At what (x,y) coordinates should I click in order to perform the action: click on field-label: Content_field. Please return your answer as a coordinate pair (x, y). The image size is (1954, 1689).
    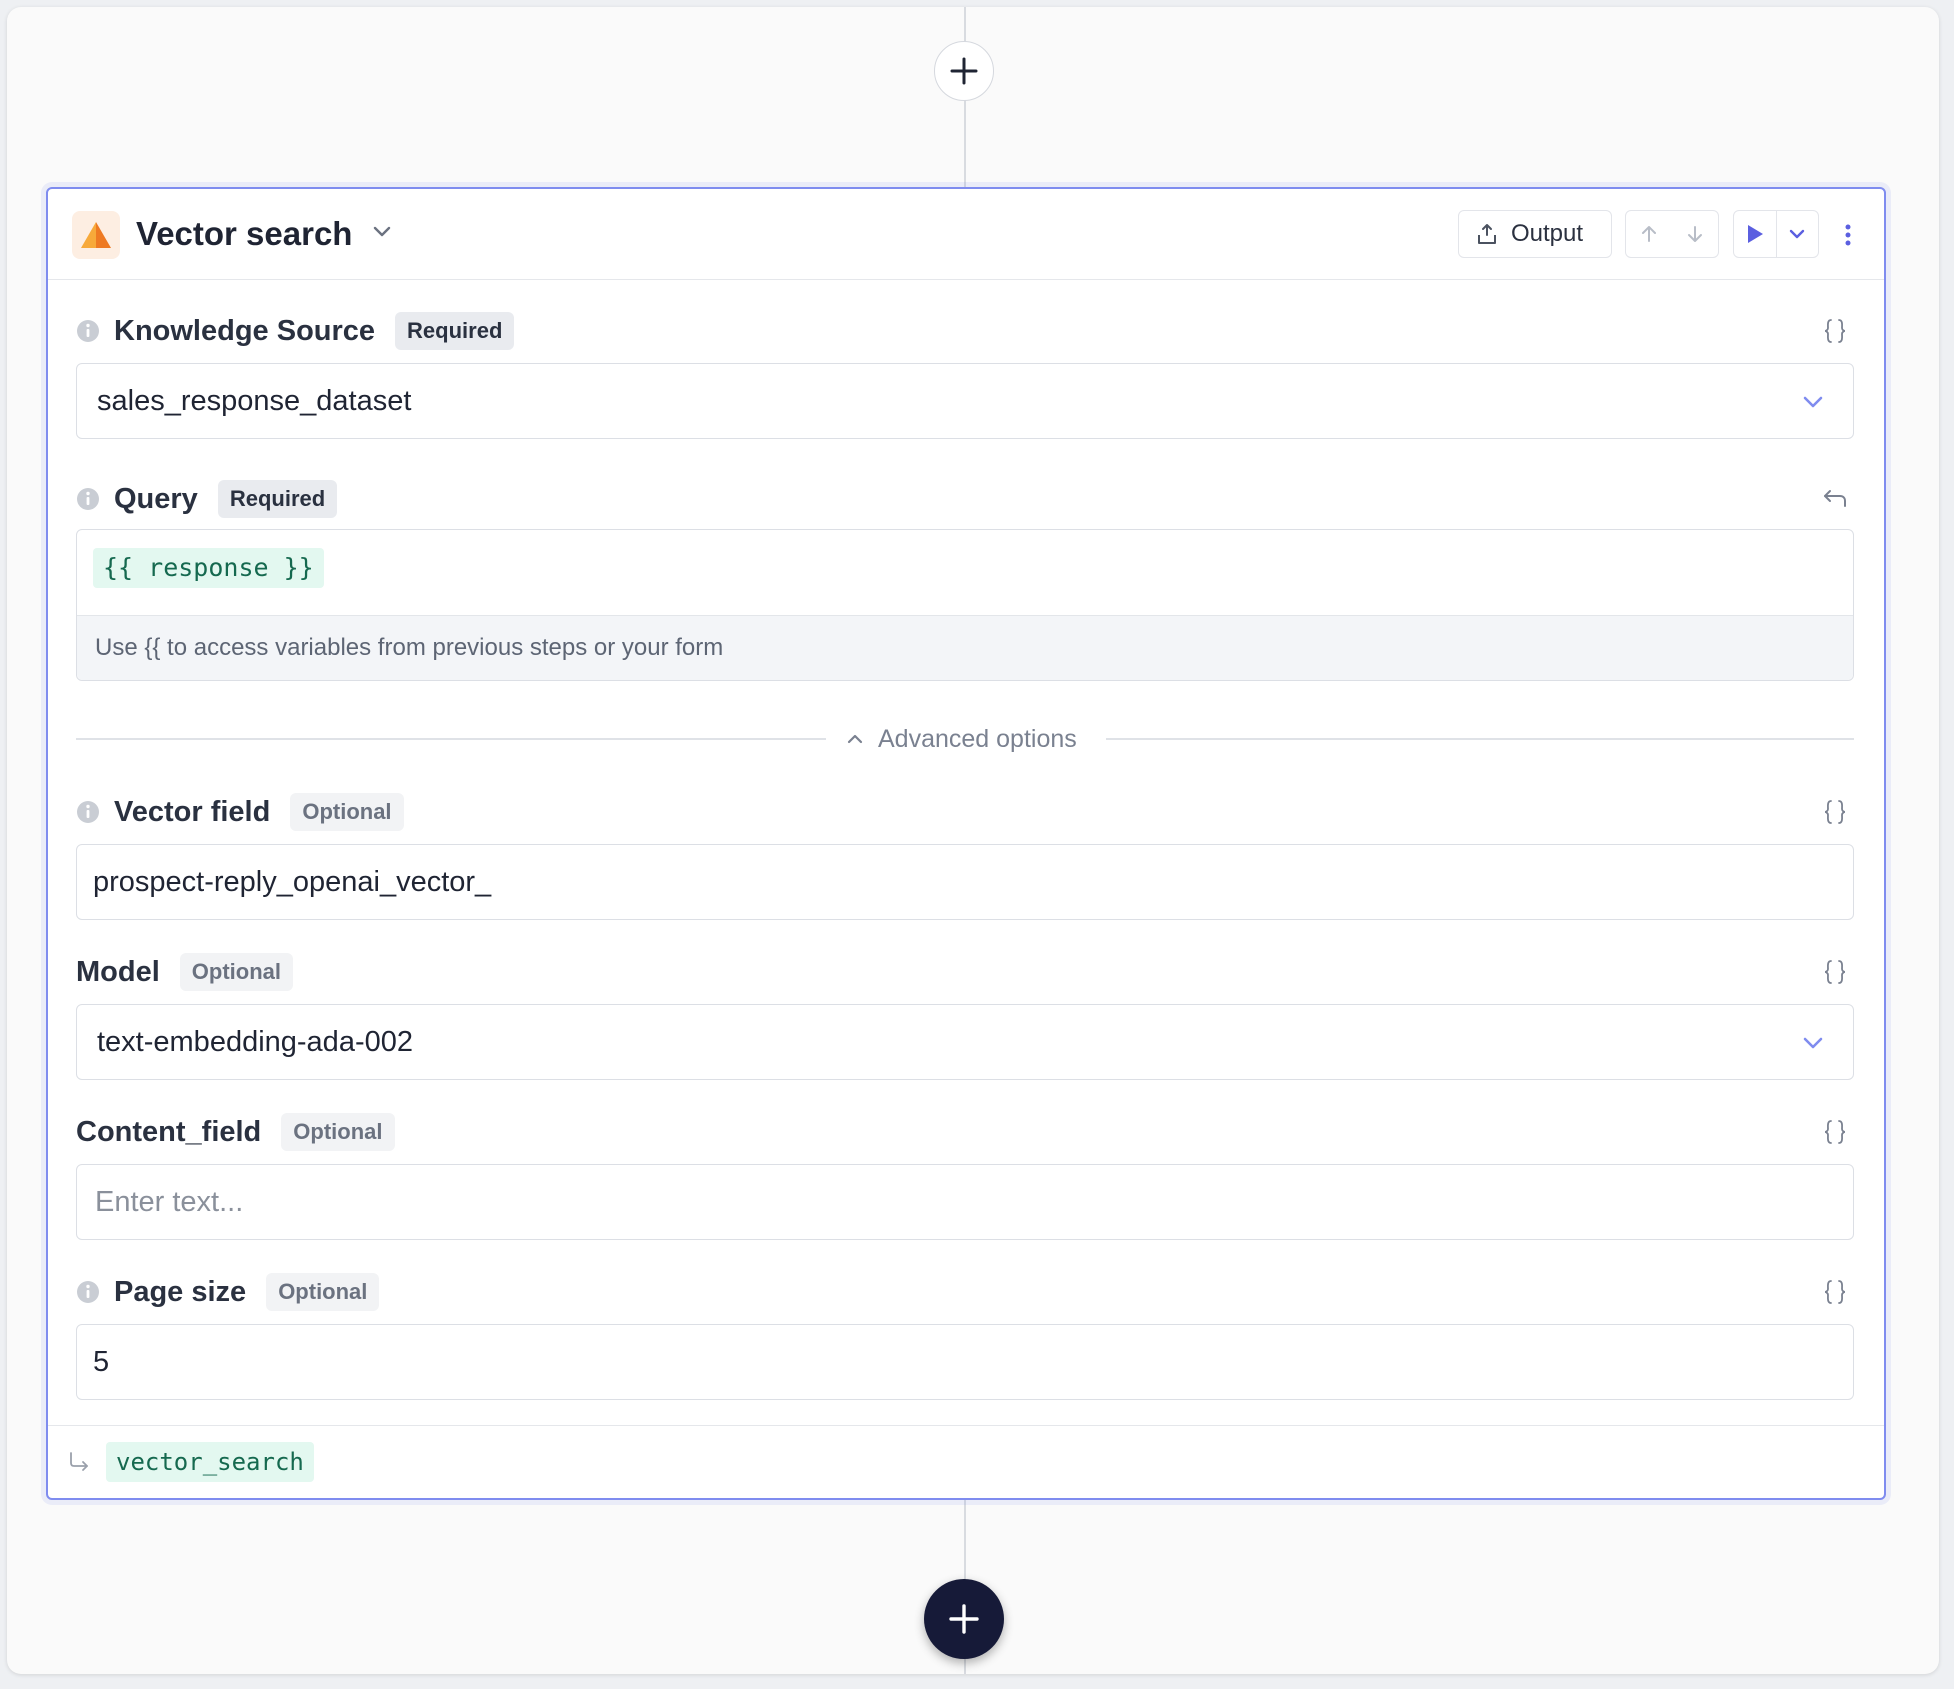
    Looking at the image, I should click on (169, 1131).